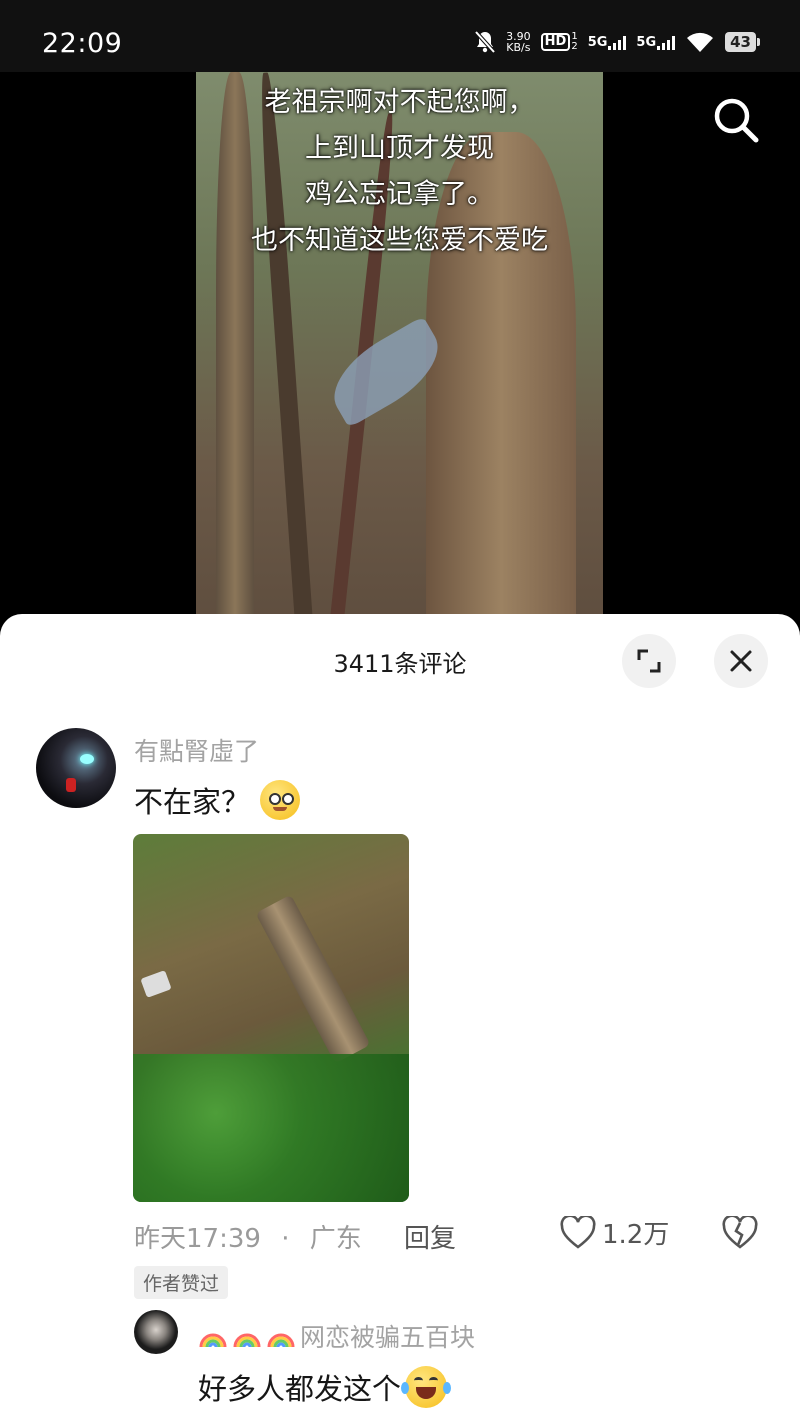 The height and width of the screenshot is (1422, 800). Describe the element at coordinates (400, 36) in the screenshot. I see `status-bar: 22:09 3.90 KB/s HD 1 2 5G 5G 43` at that location.